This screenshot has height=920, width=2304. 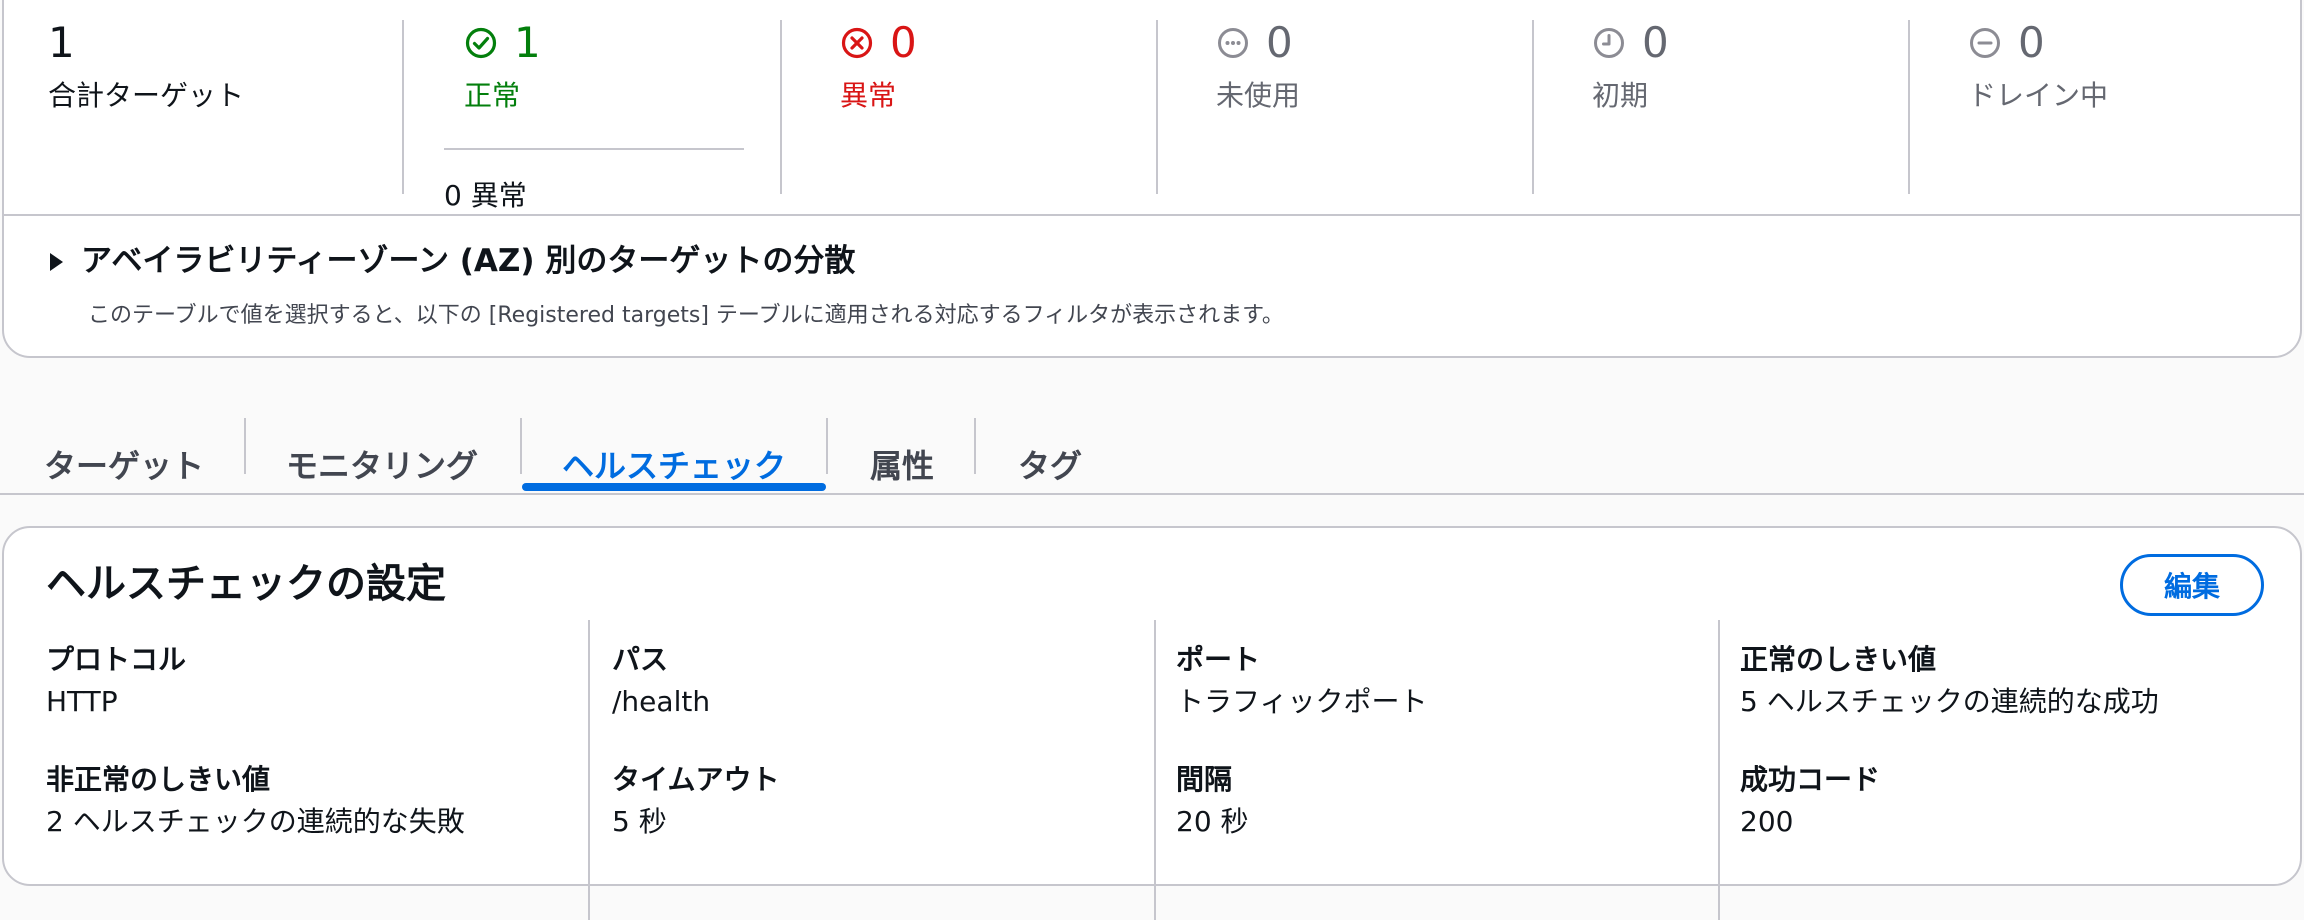 I want to click on field-value: 5 秒, so click(x=639, y=821).